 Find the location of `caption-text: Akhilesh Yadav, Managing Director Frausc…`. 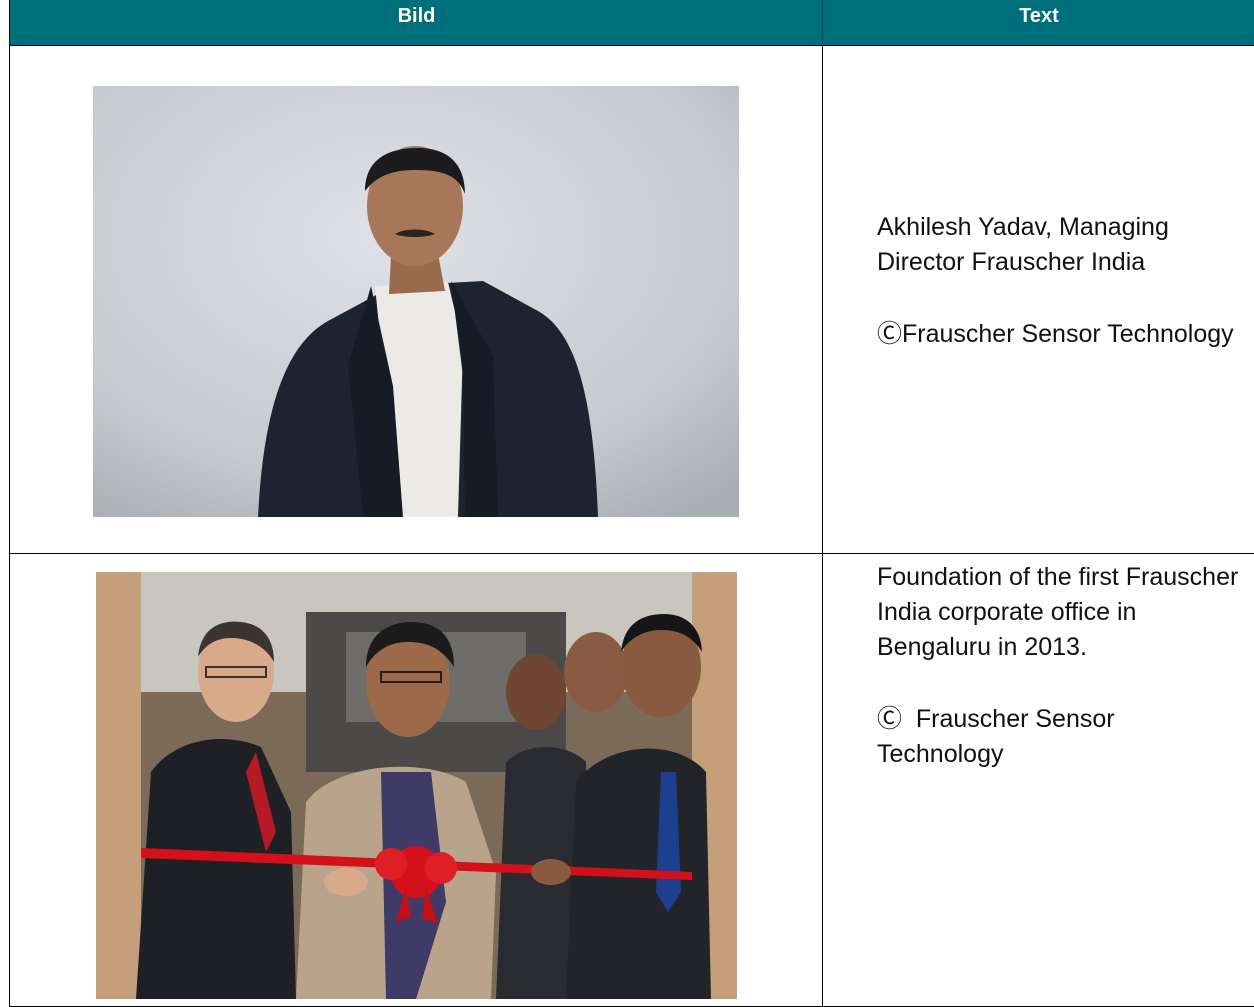

caption-text: Akhilesh Yadav, Managing Director Frausc… is located at coordinates (1023, 244).